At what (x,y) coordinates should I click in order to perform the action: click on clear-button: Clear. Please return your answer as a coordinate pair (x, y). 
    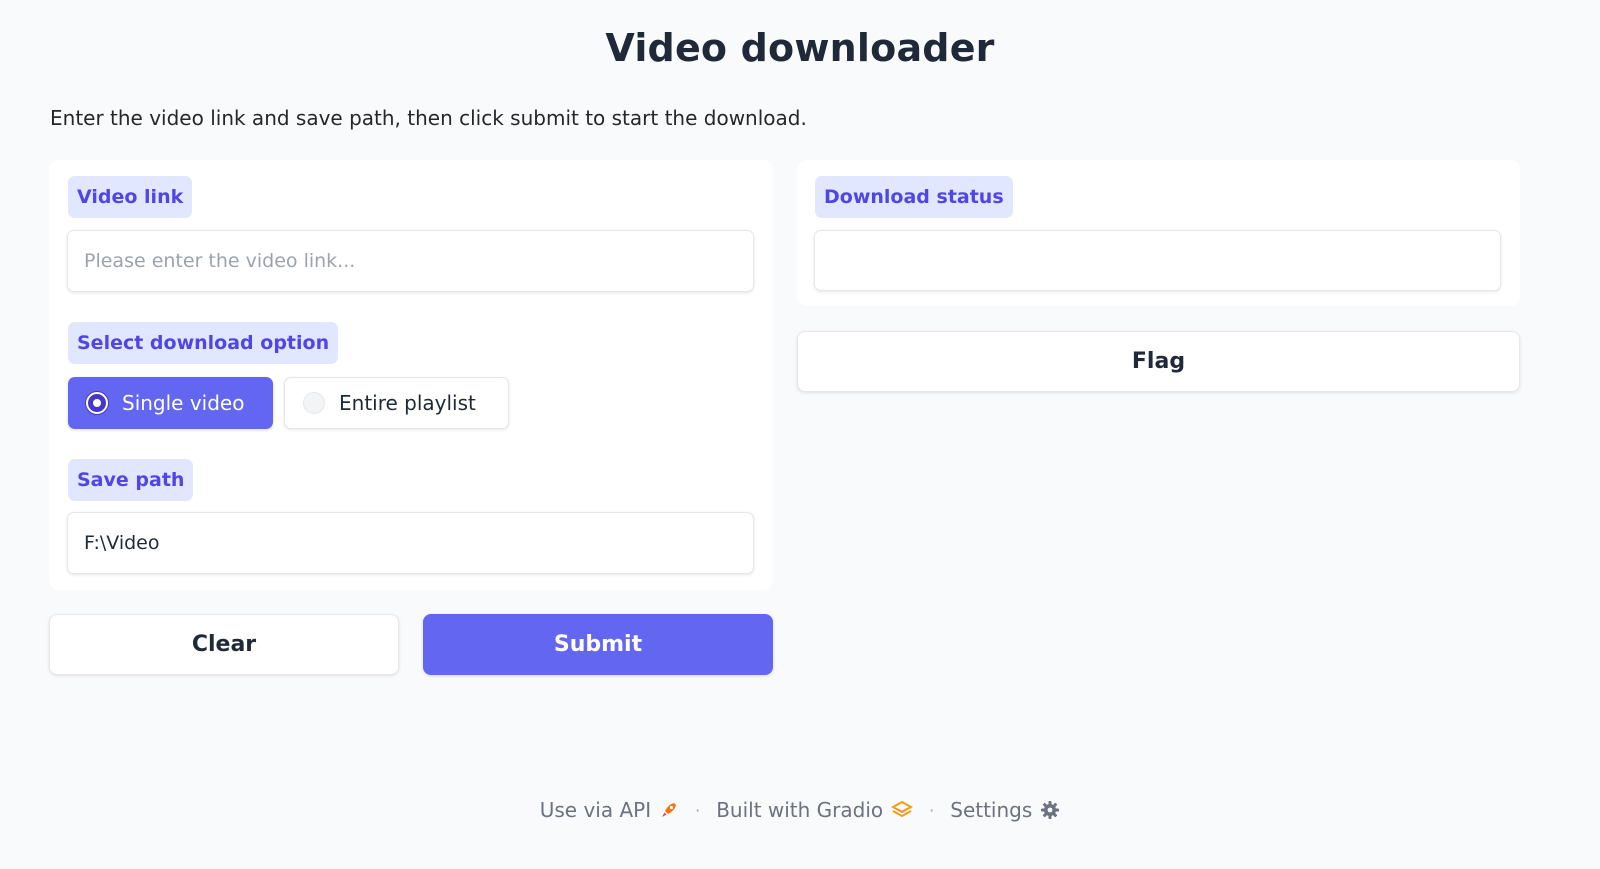
    Looking at the image, I should click on (224, 644).